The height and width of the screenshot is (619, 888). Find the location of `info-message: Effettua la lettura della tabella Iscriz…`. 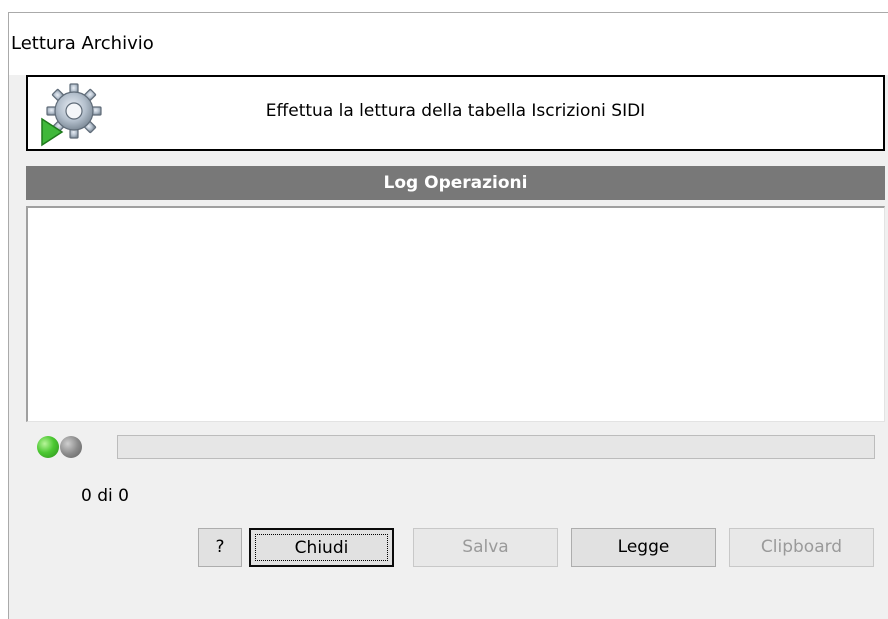

info-message: Effettua la lettura della tabella Iscriz… is located at coordinates (455, 111).